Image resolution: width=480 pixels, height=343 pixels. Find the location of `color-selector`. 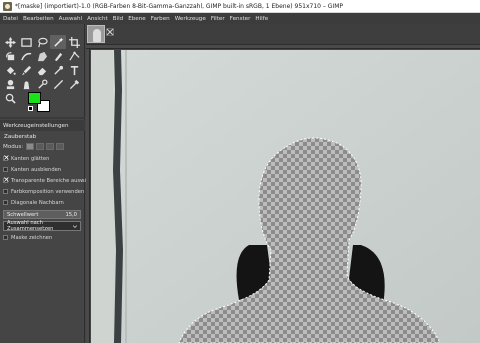

color-selector is located at coordinates (41, 103).